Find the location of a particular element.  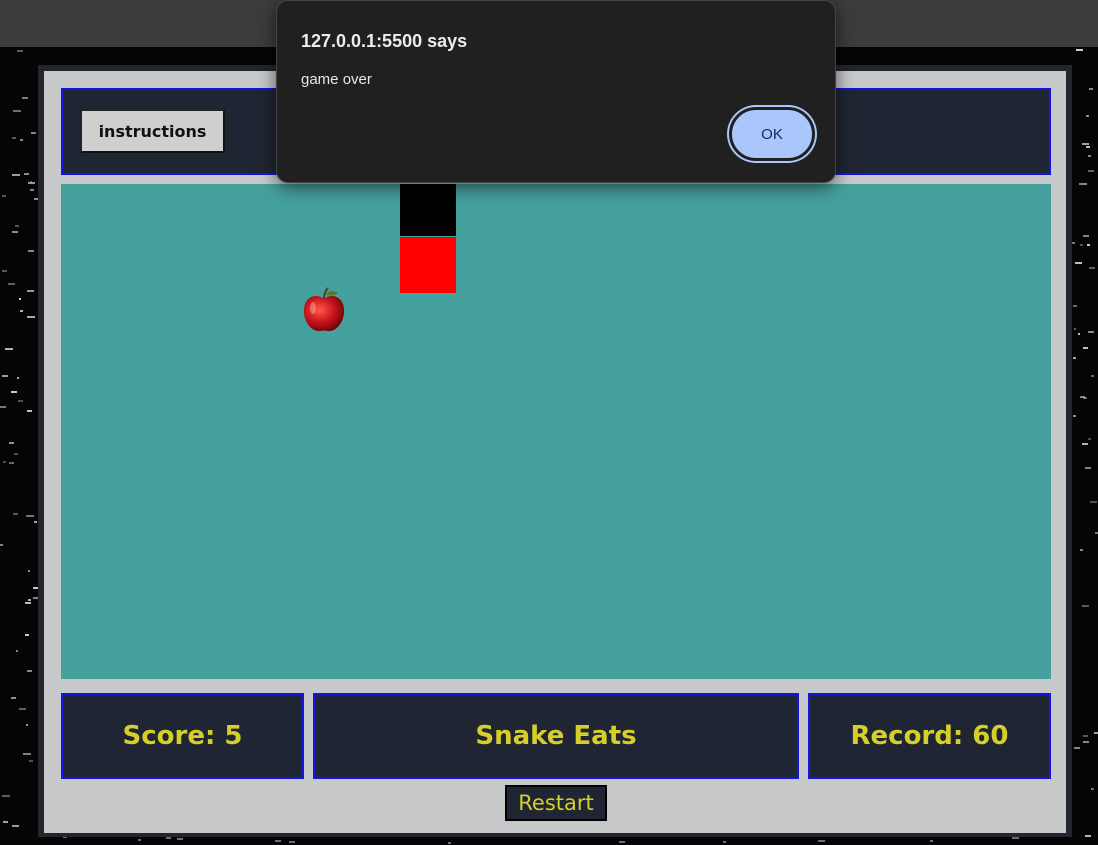

score-text: Score: 5 is located at coordinates (182, 736).